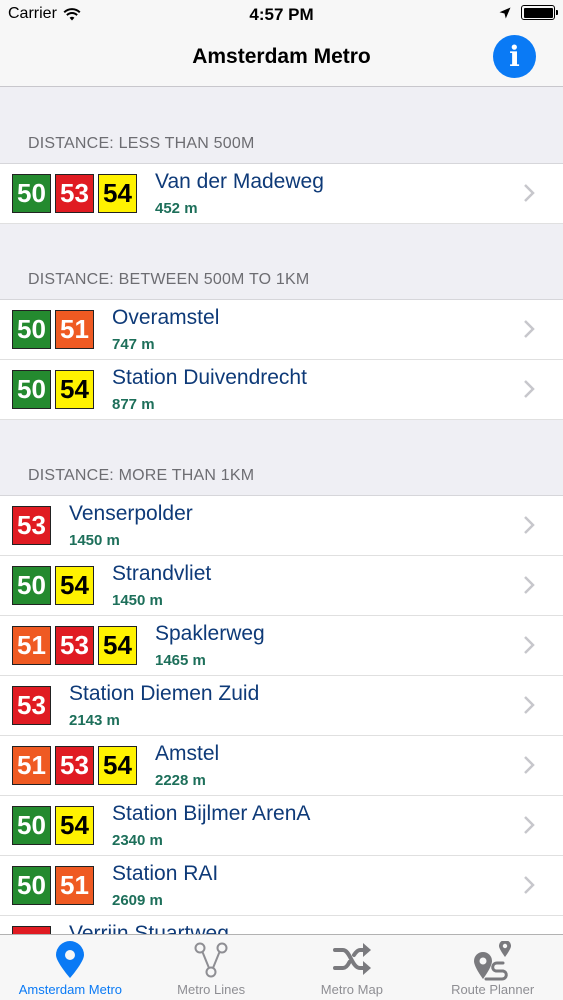 This screenshot has width=563, height=1000. I want to click on station-name: Station Diemen Zuid, so click(164, 693).